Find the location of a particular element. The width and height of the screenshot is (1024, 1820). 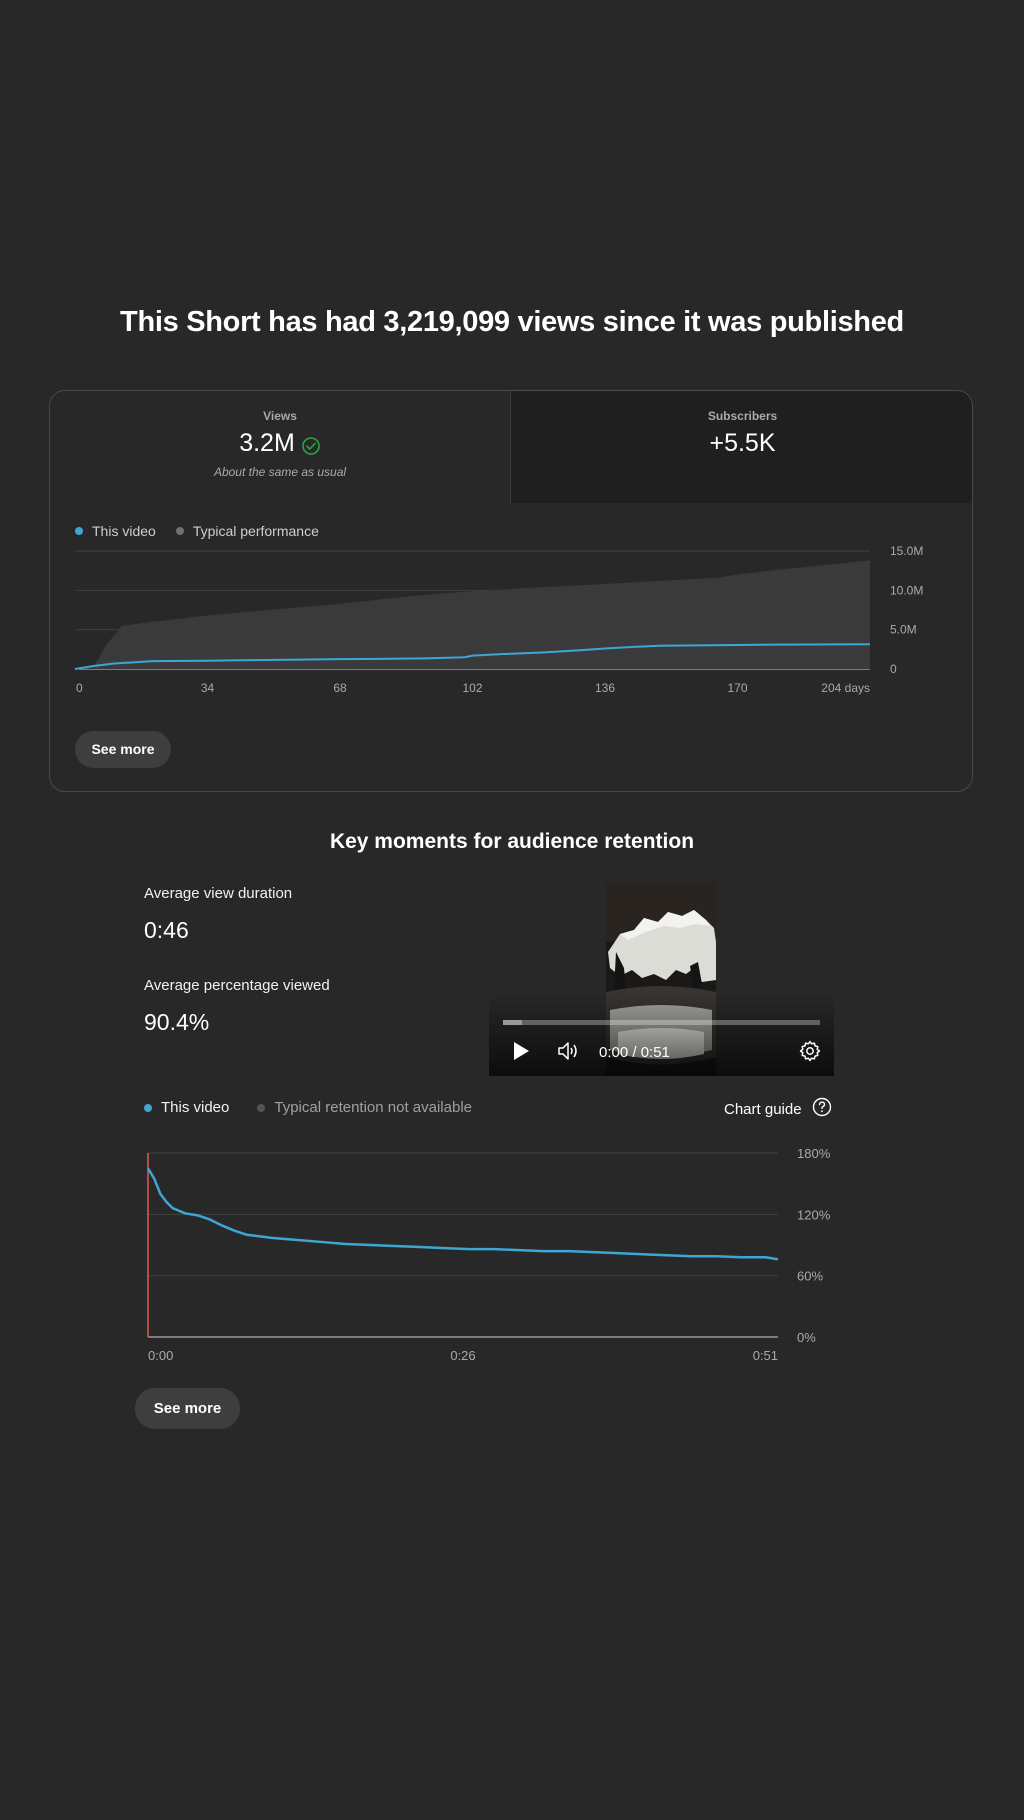

retention-y-tick-label: 180% is located at coordinates (814, 1153).